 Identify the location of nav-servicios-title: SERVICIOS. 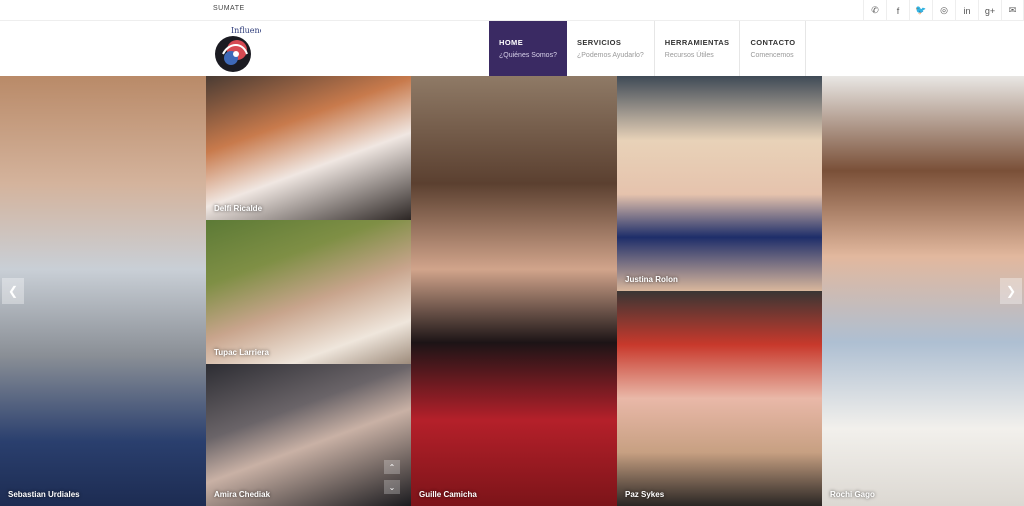
(599, 42).